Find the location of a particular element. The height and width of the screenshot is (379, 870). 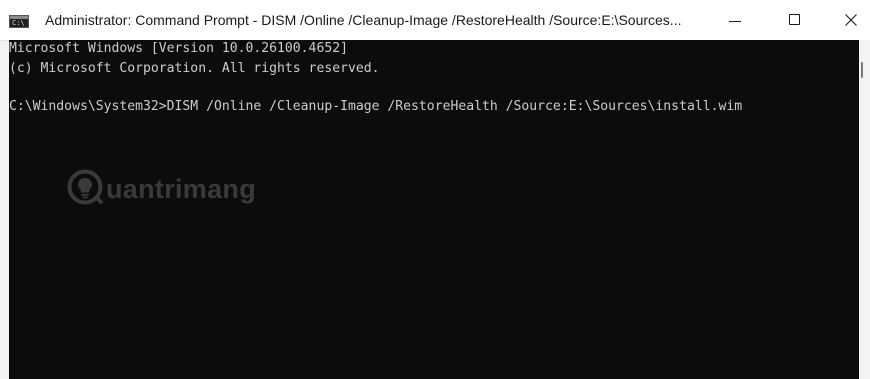

maximize-button is located at coordinates (795, 20).